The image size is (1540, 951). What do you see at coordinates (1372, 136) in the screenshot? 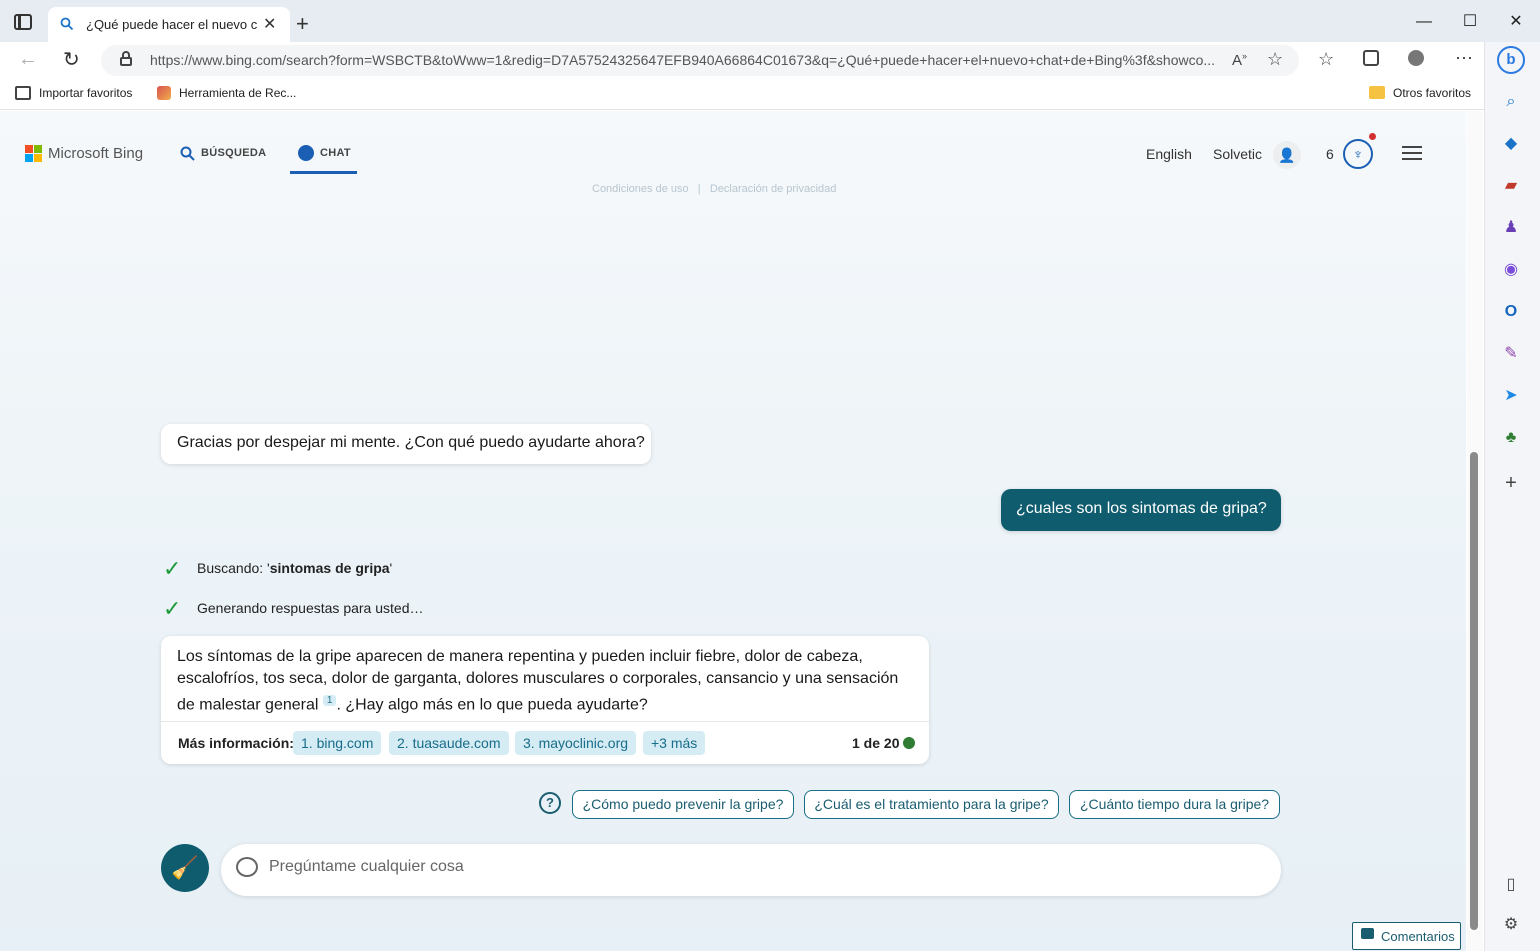
I see `notification-dot` at bounding box center [1372, 136].